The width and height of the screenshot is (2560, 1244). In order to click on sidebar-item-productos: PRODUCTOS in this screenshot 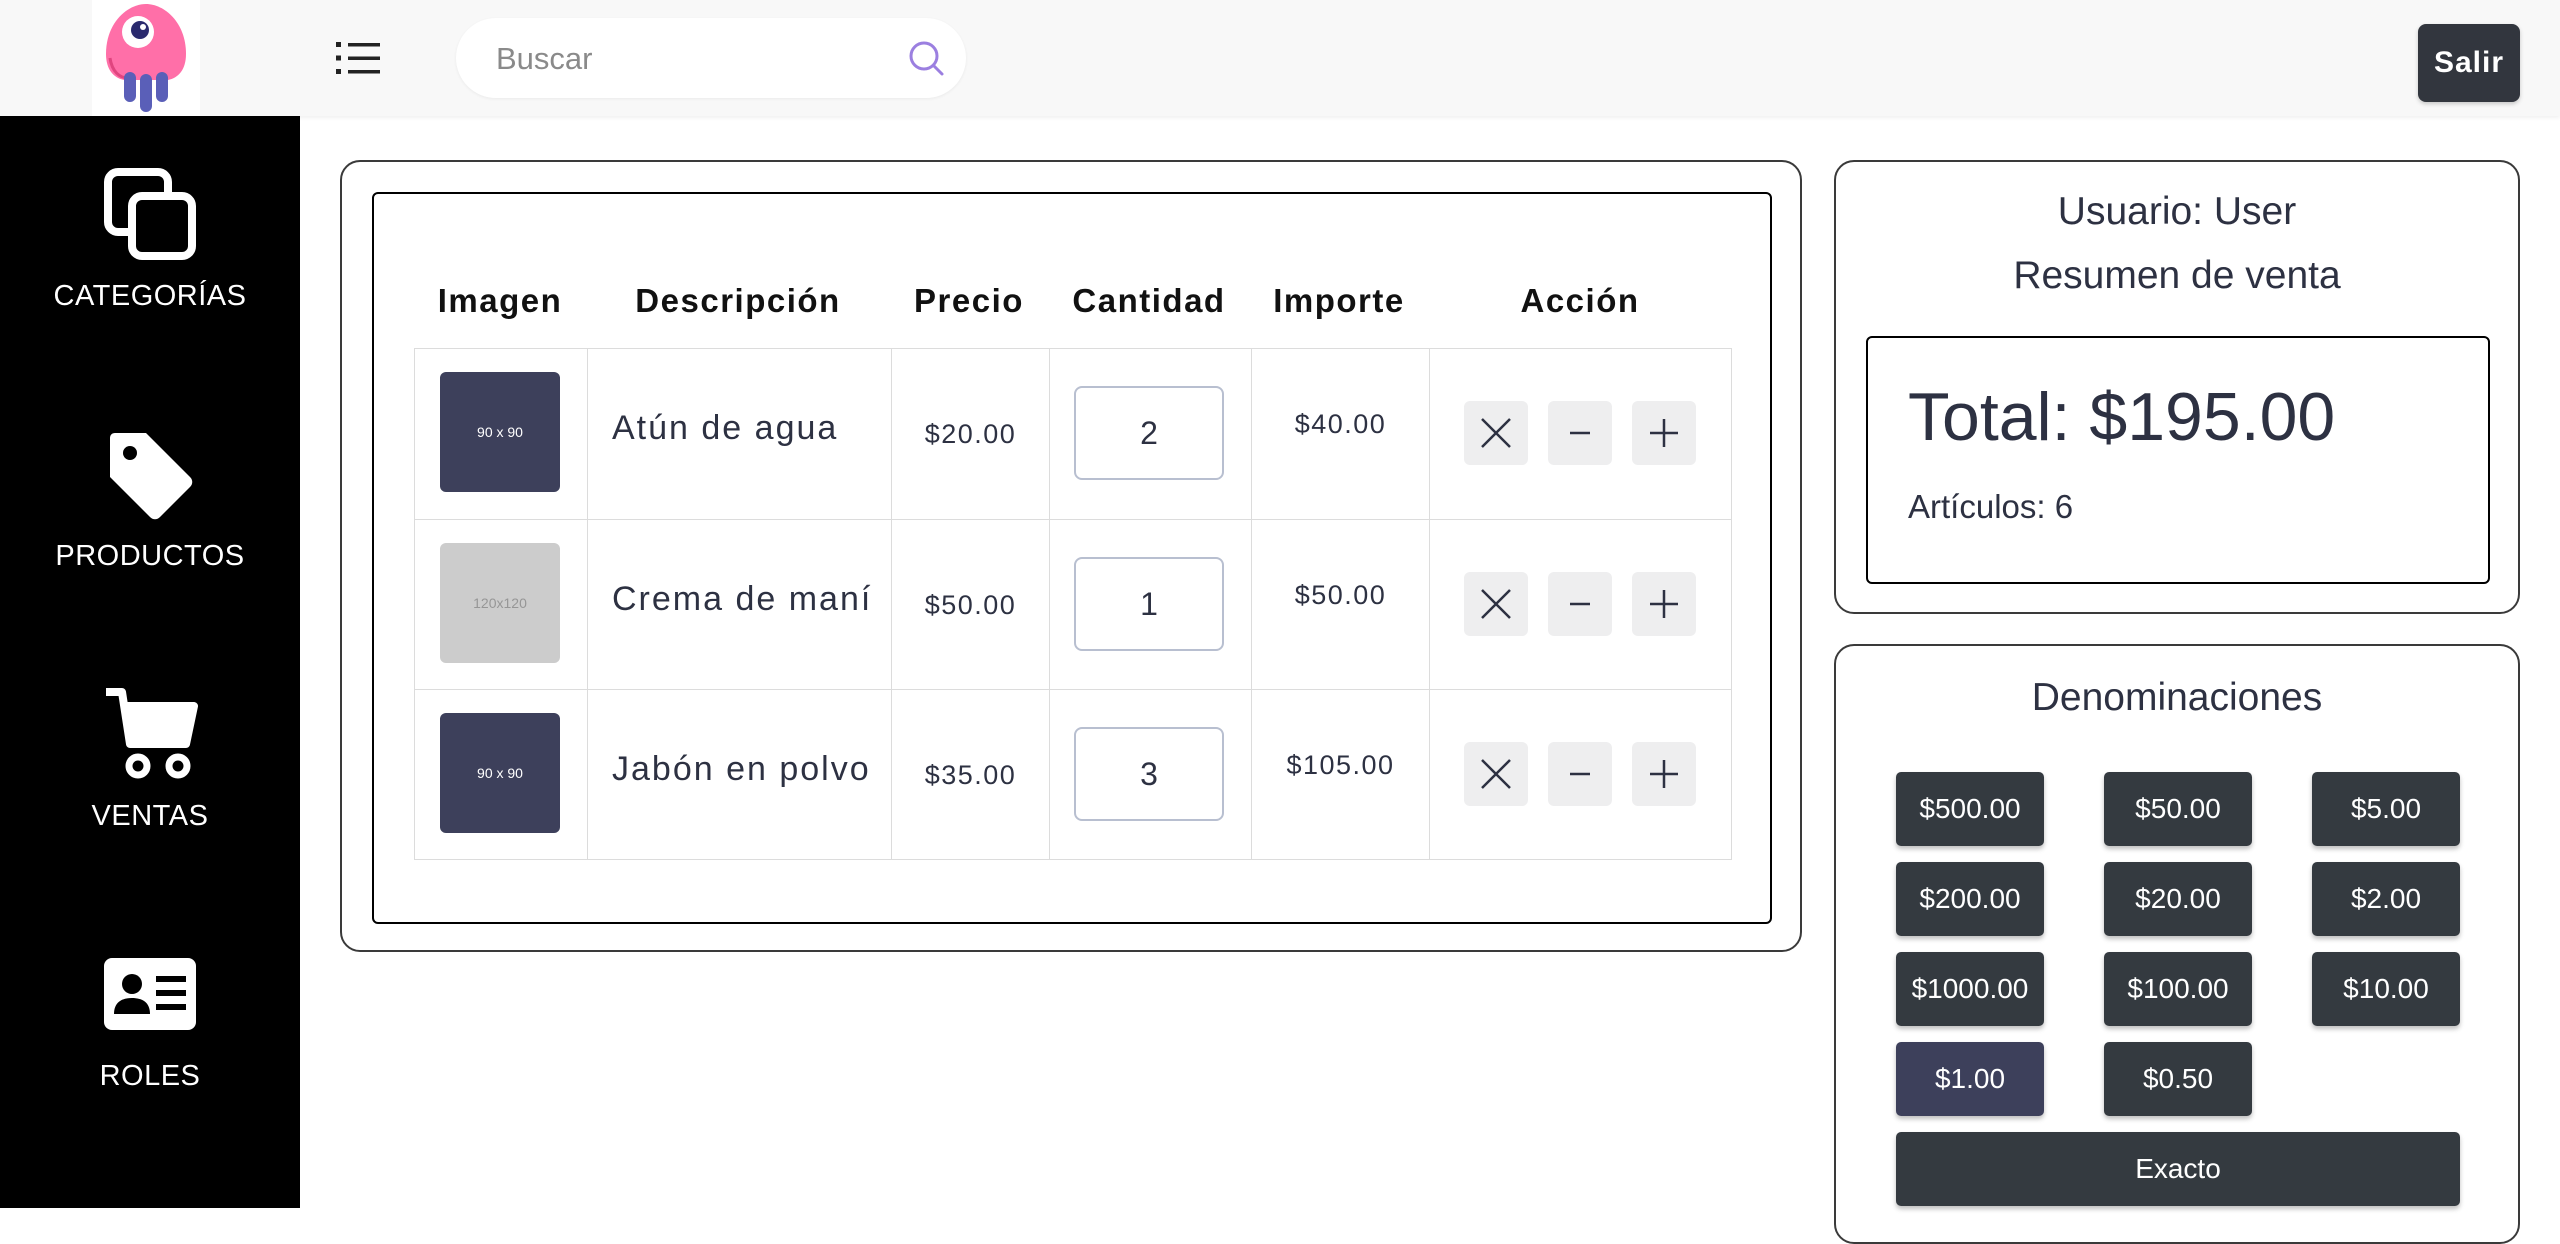, I will do `click(150, 524)`.